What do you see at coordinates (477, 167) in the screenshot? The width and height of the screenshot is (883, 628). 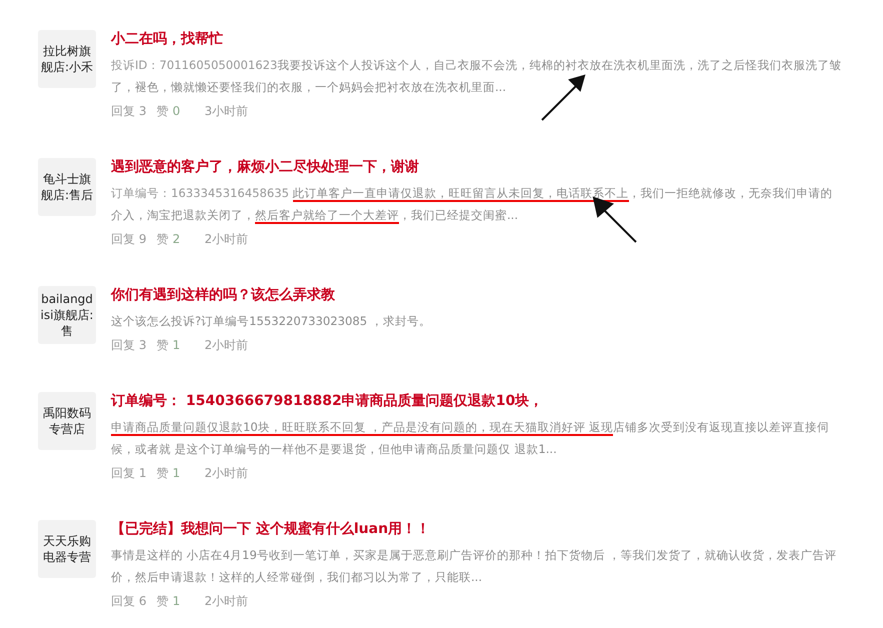 I see `post-title: 遇到恶意的客户了，麻烦小二尽快处理一下，谢谢` at bounding box center [477, 167].